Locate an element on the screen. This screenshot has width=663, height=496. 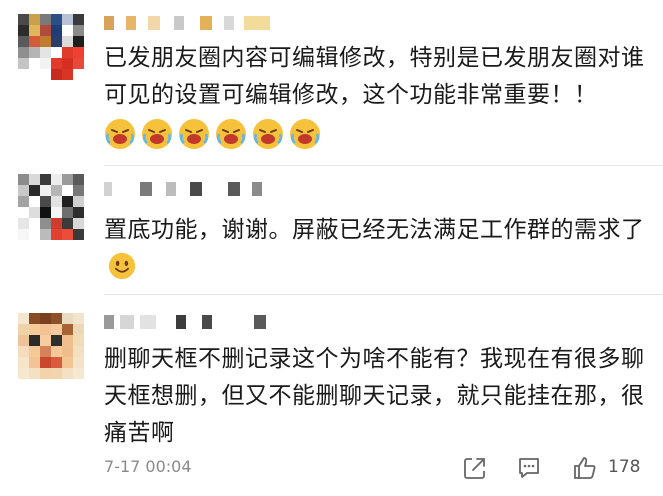
timestamp: 7-17 00:04 is located at coordinates (148, 466).